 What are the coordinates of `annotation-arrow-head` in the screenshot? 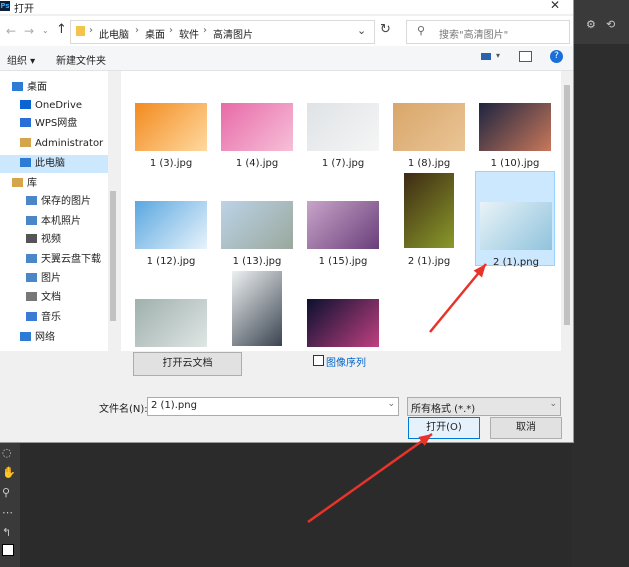 It's located at (425, 440).